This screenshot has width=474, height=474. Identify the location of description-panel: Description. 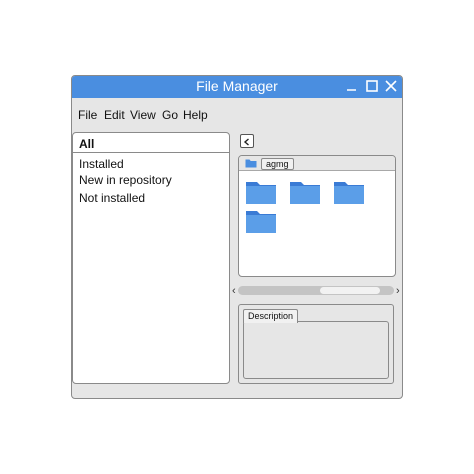
(316, 344).